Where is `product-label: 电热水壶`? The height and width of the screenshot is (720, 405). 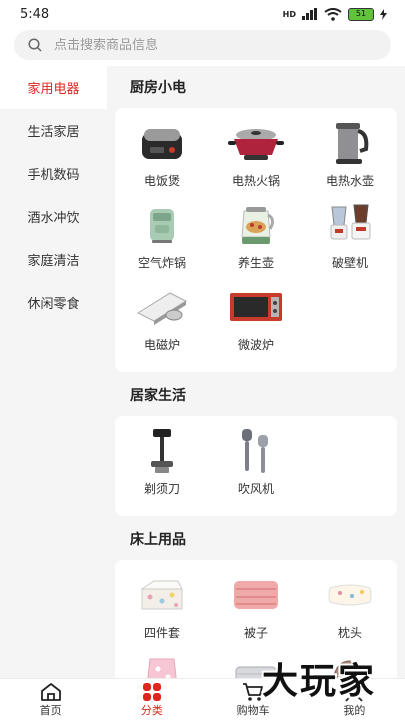 product-label: 电热水壶 is located at coordinates (349, 181).